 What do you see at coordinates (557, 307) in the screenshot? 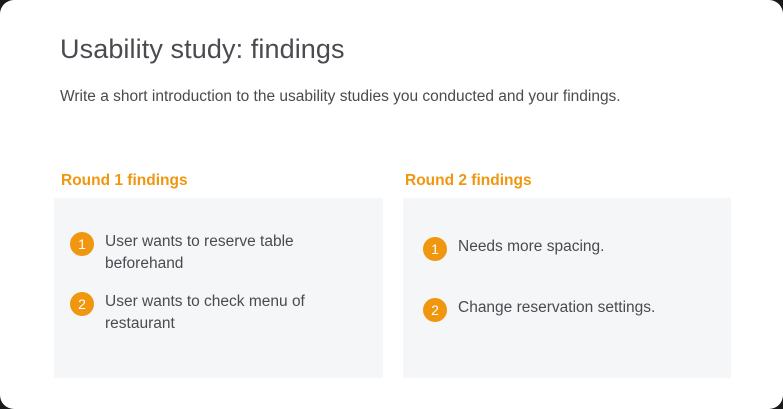
I see `finding-text: Change reservation settings.` at bounding box center [557, 307].